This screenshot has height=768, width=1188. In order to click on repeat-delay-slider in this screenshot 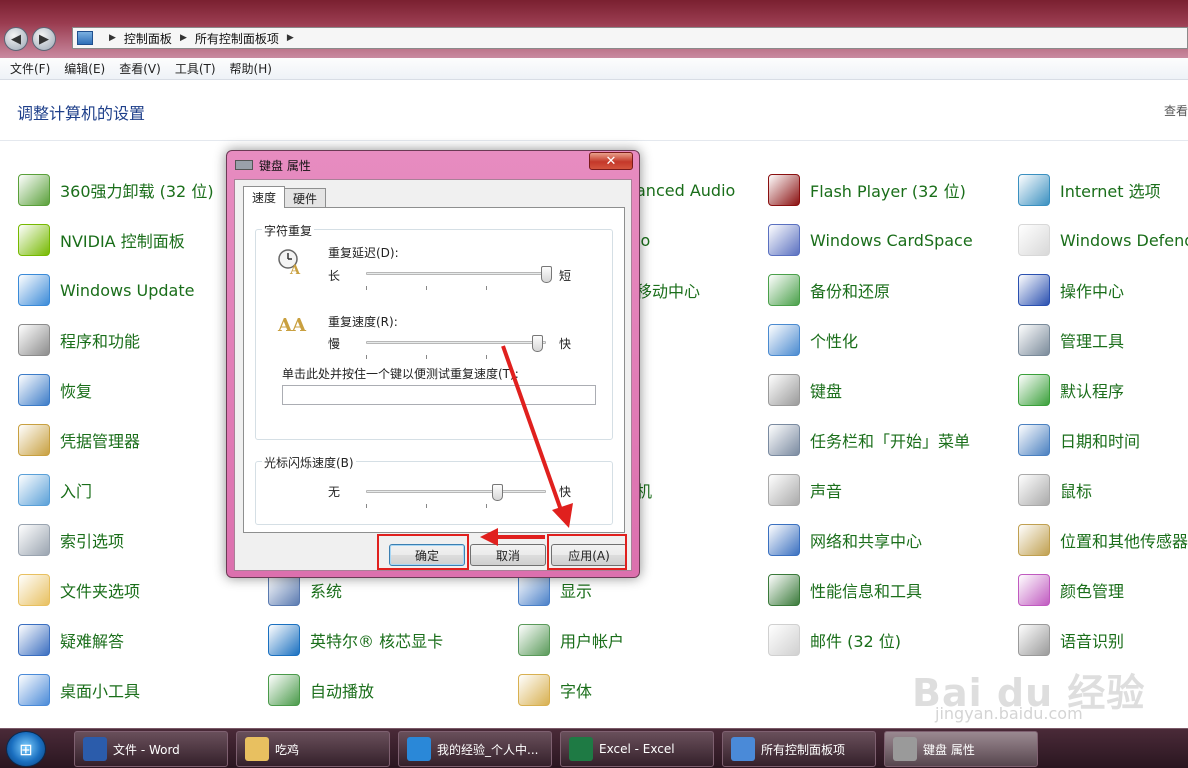, I will do `click(459, 278)`.